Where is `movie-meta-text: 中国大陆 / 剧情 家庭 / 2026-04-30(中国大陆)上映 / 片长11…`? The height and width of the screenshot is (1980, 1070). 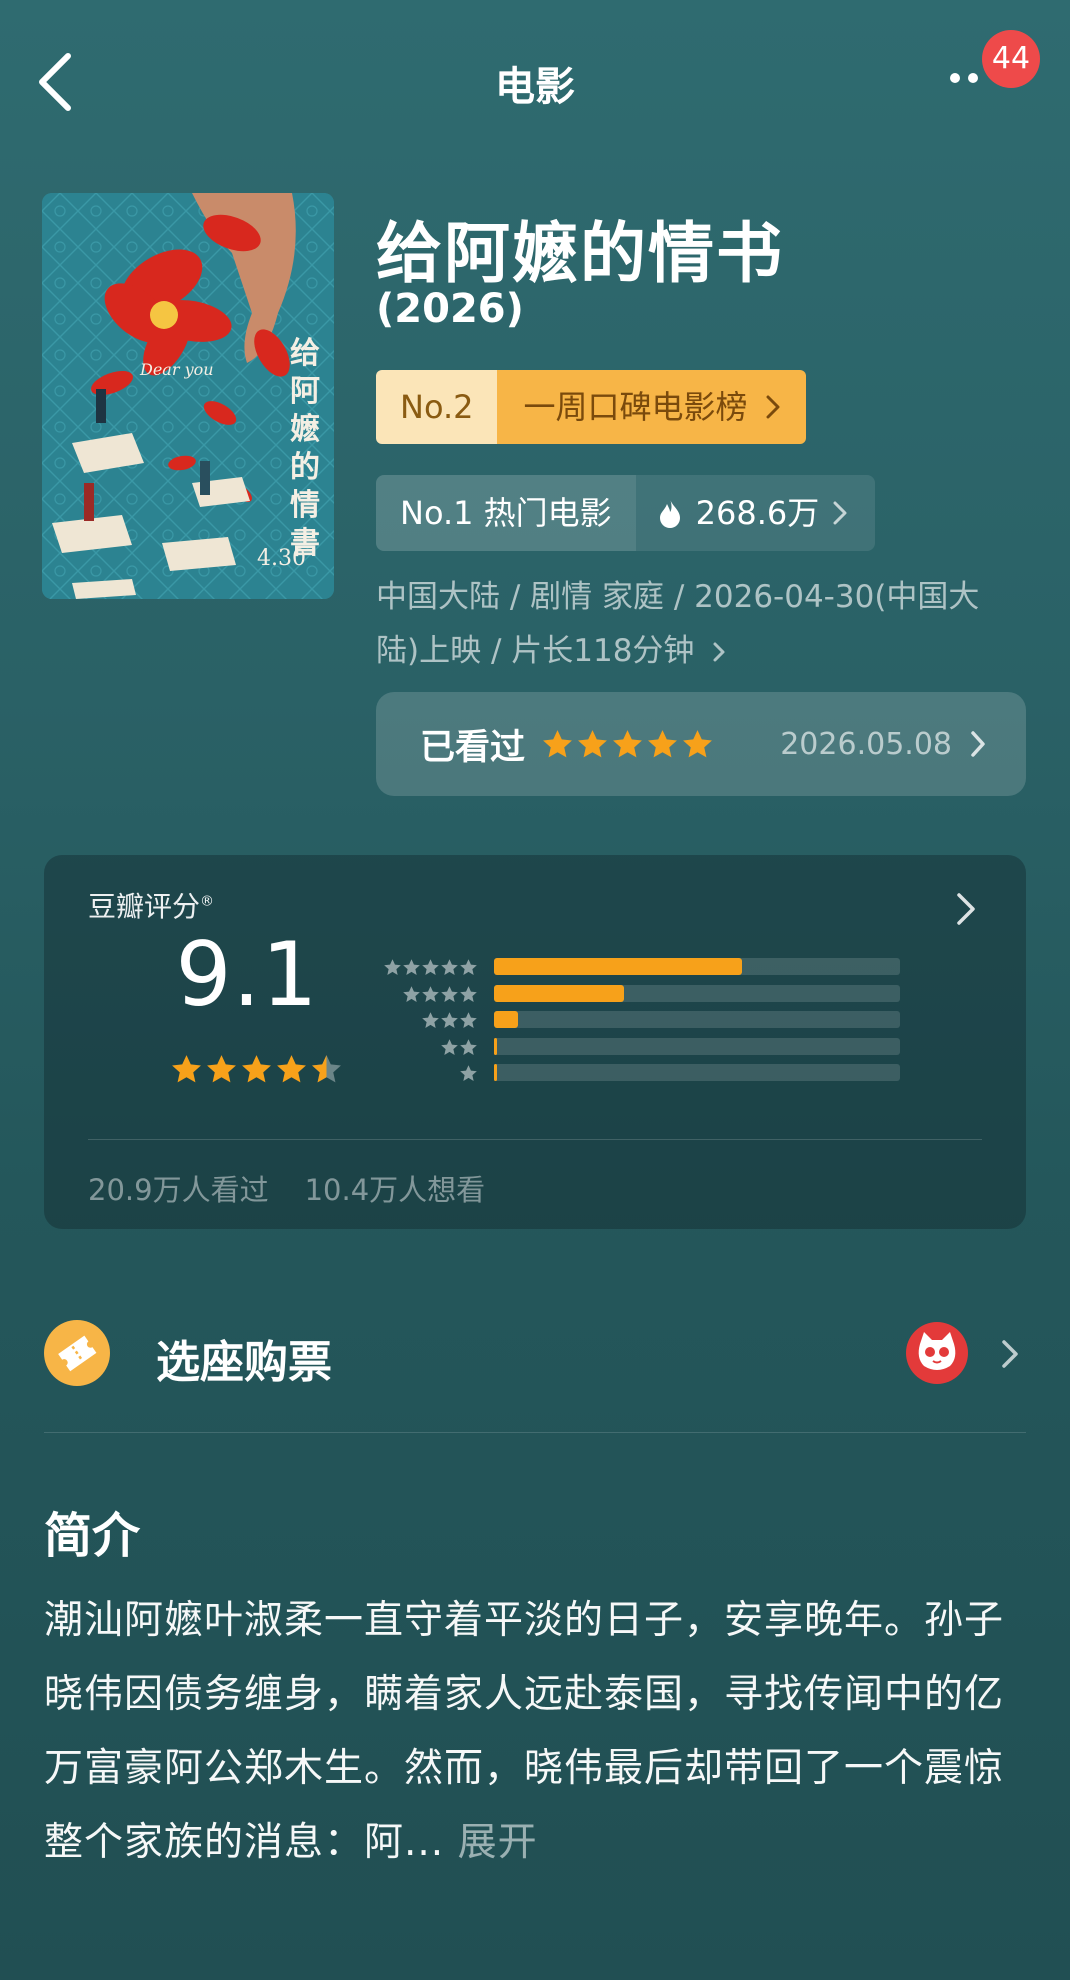 movie-meta-text: 中国大陆 / 剧情 家庭 / 2026-04-30(中国大陆)上映 / 片长11… is located at coordinates (678, 624).